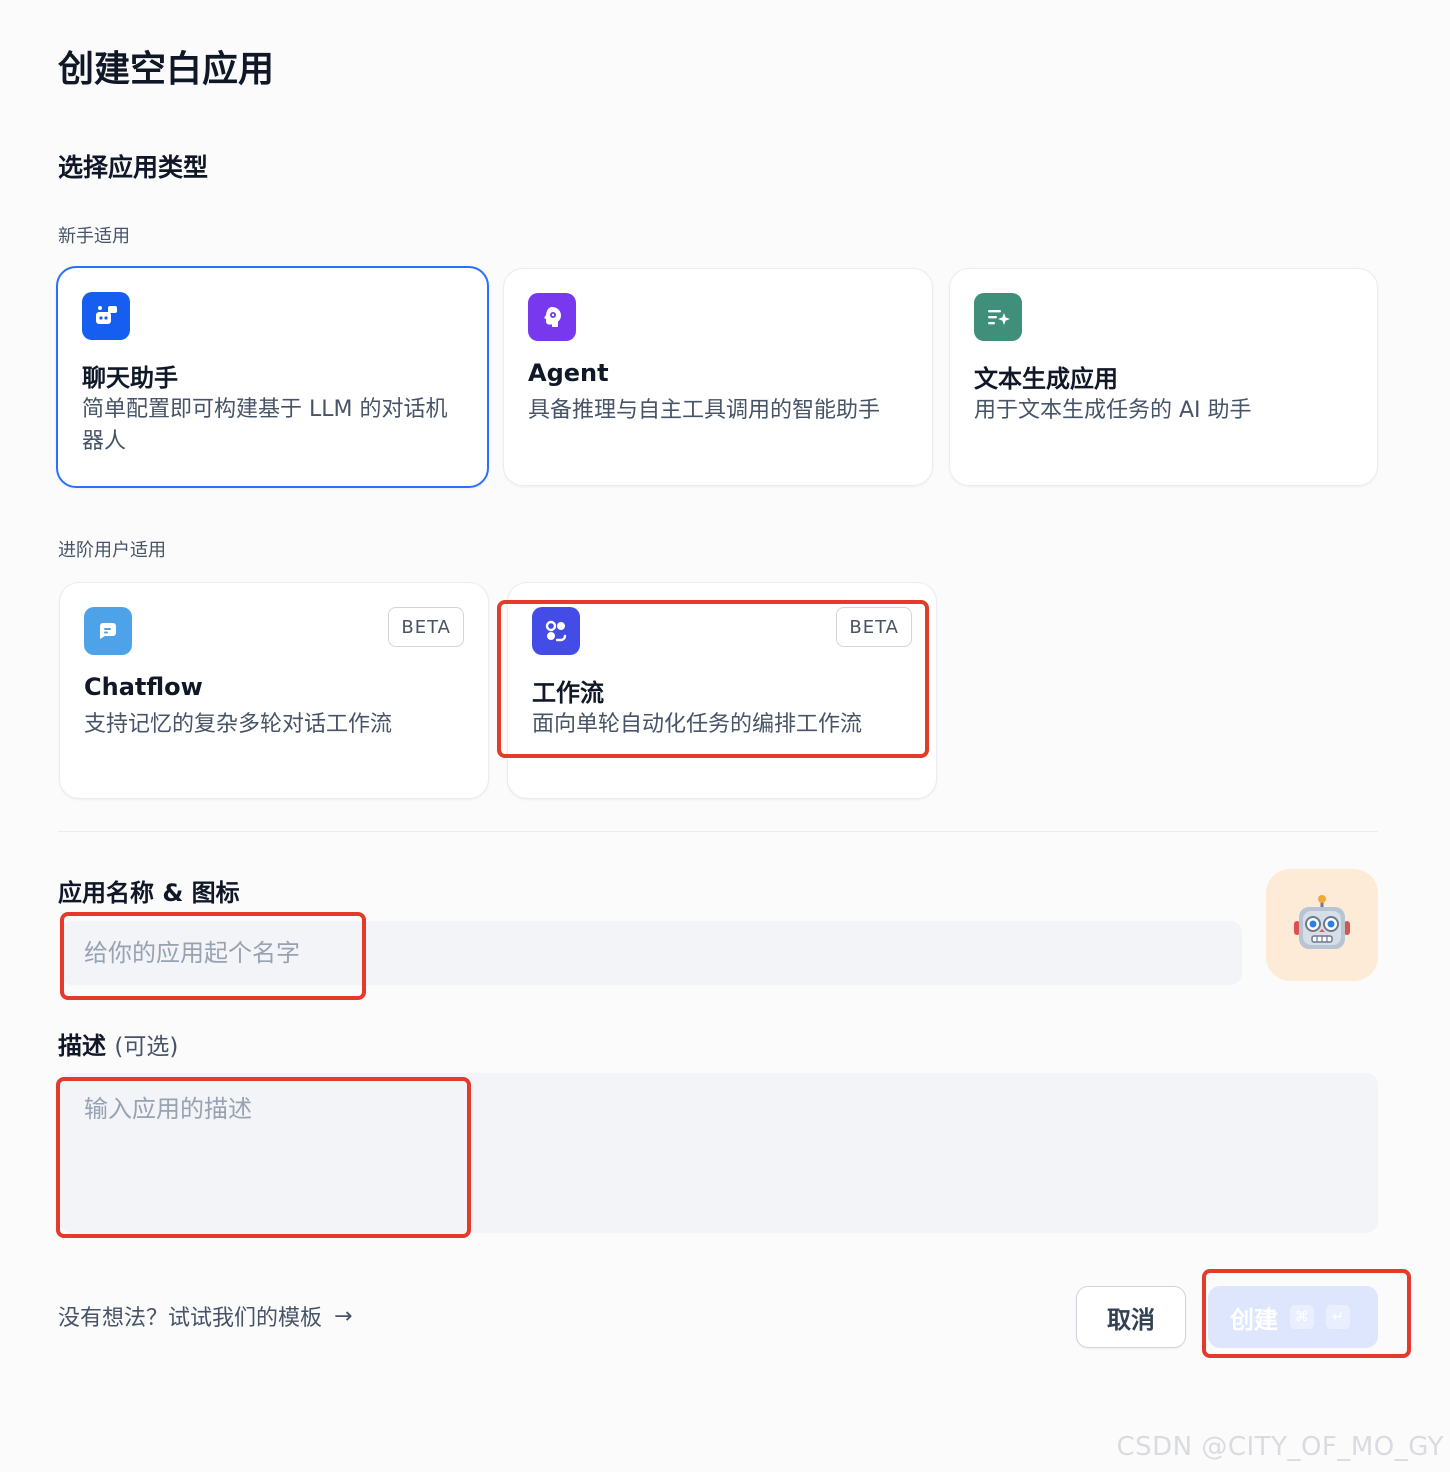 The height and width of the screenshot is (1472, 1450). I want to click on app-name-label: 应用名称 & 图标, so click(149, 893).